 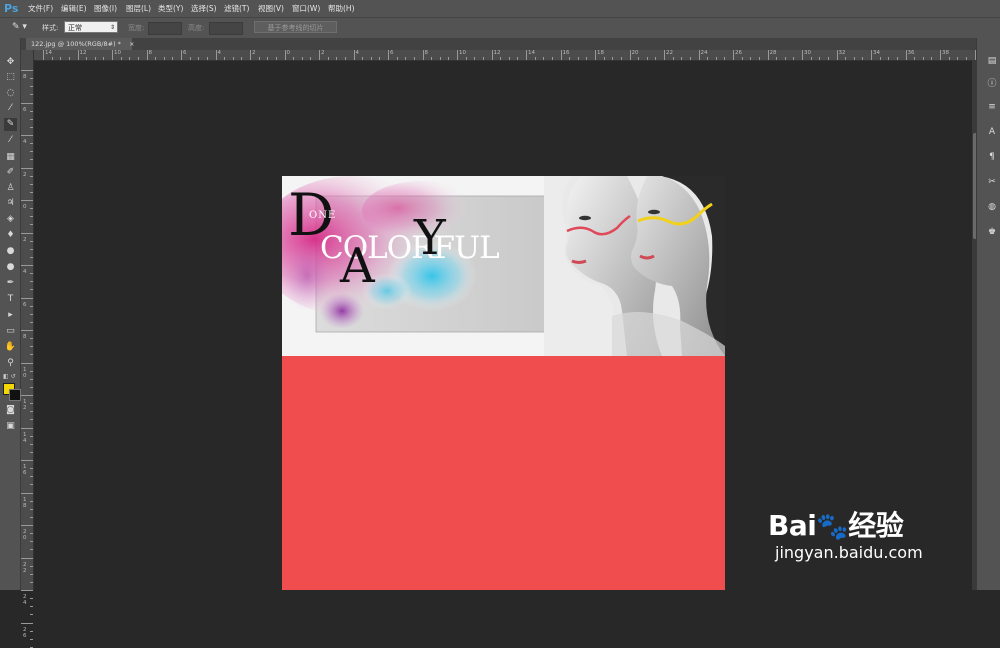 What do you see at coordinates (271, 8) in the screenshot?
I see `menu-view: 视图(V)` at bounding box center [271, 8].